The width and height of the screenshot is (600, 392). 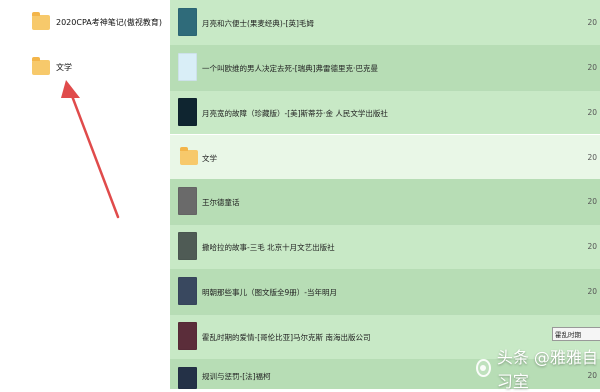 I want to click on list-item: 月亮和六便士(果麦经典)-[英]毛姆 20, so click(x=385, y=23).